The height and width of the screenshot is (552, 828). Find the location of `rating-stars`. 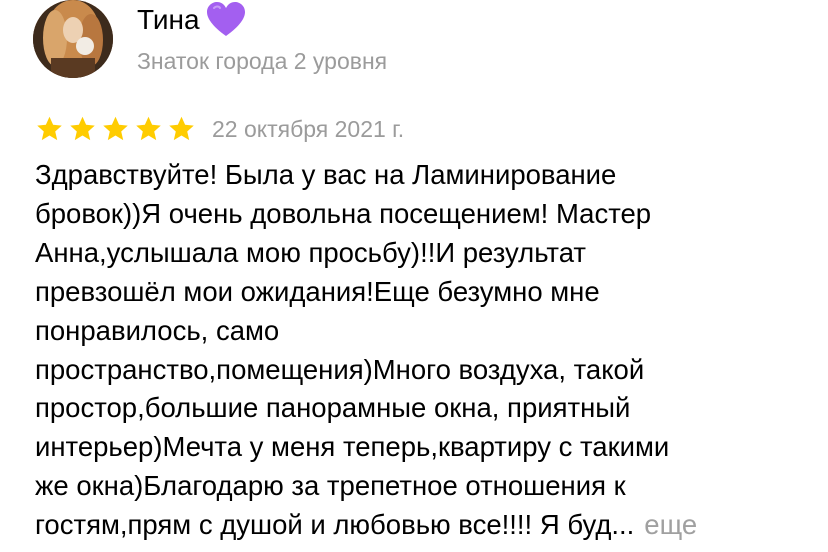

rating-stars is located at coordinates (115, 129).